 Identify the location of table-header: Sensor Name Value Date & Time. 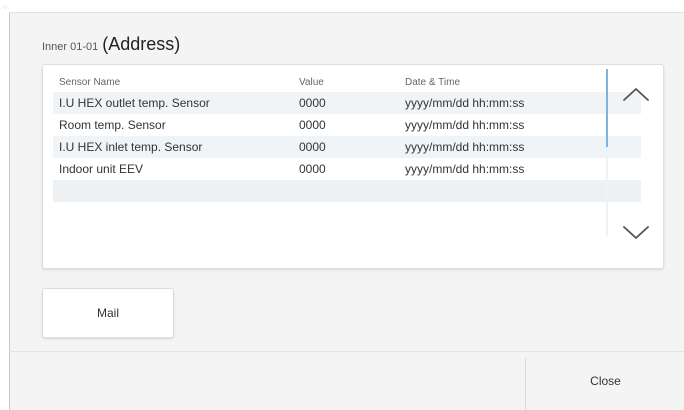
(347, 82).